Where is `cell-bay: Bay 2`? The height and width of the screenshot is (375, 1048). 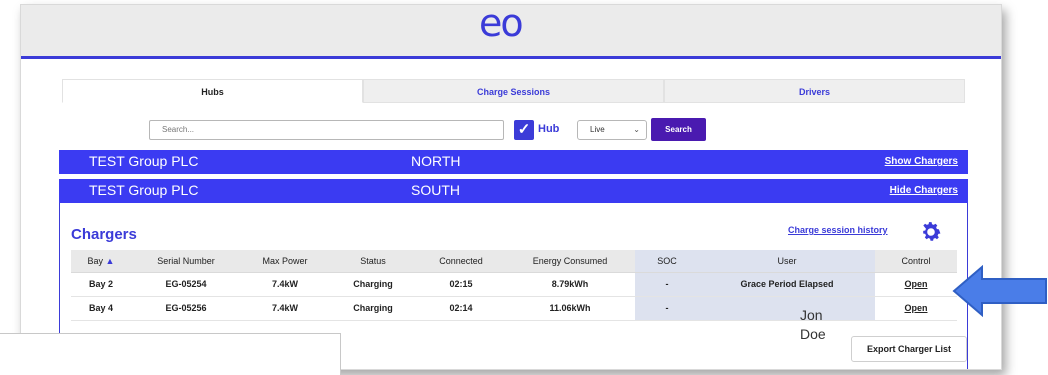
cell-bay: Bay 2 is located at coordinates (101, 284).